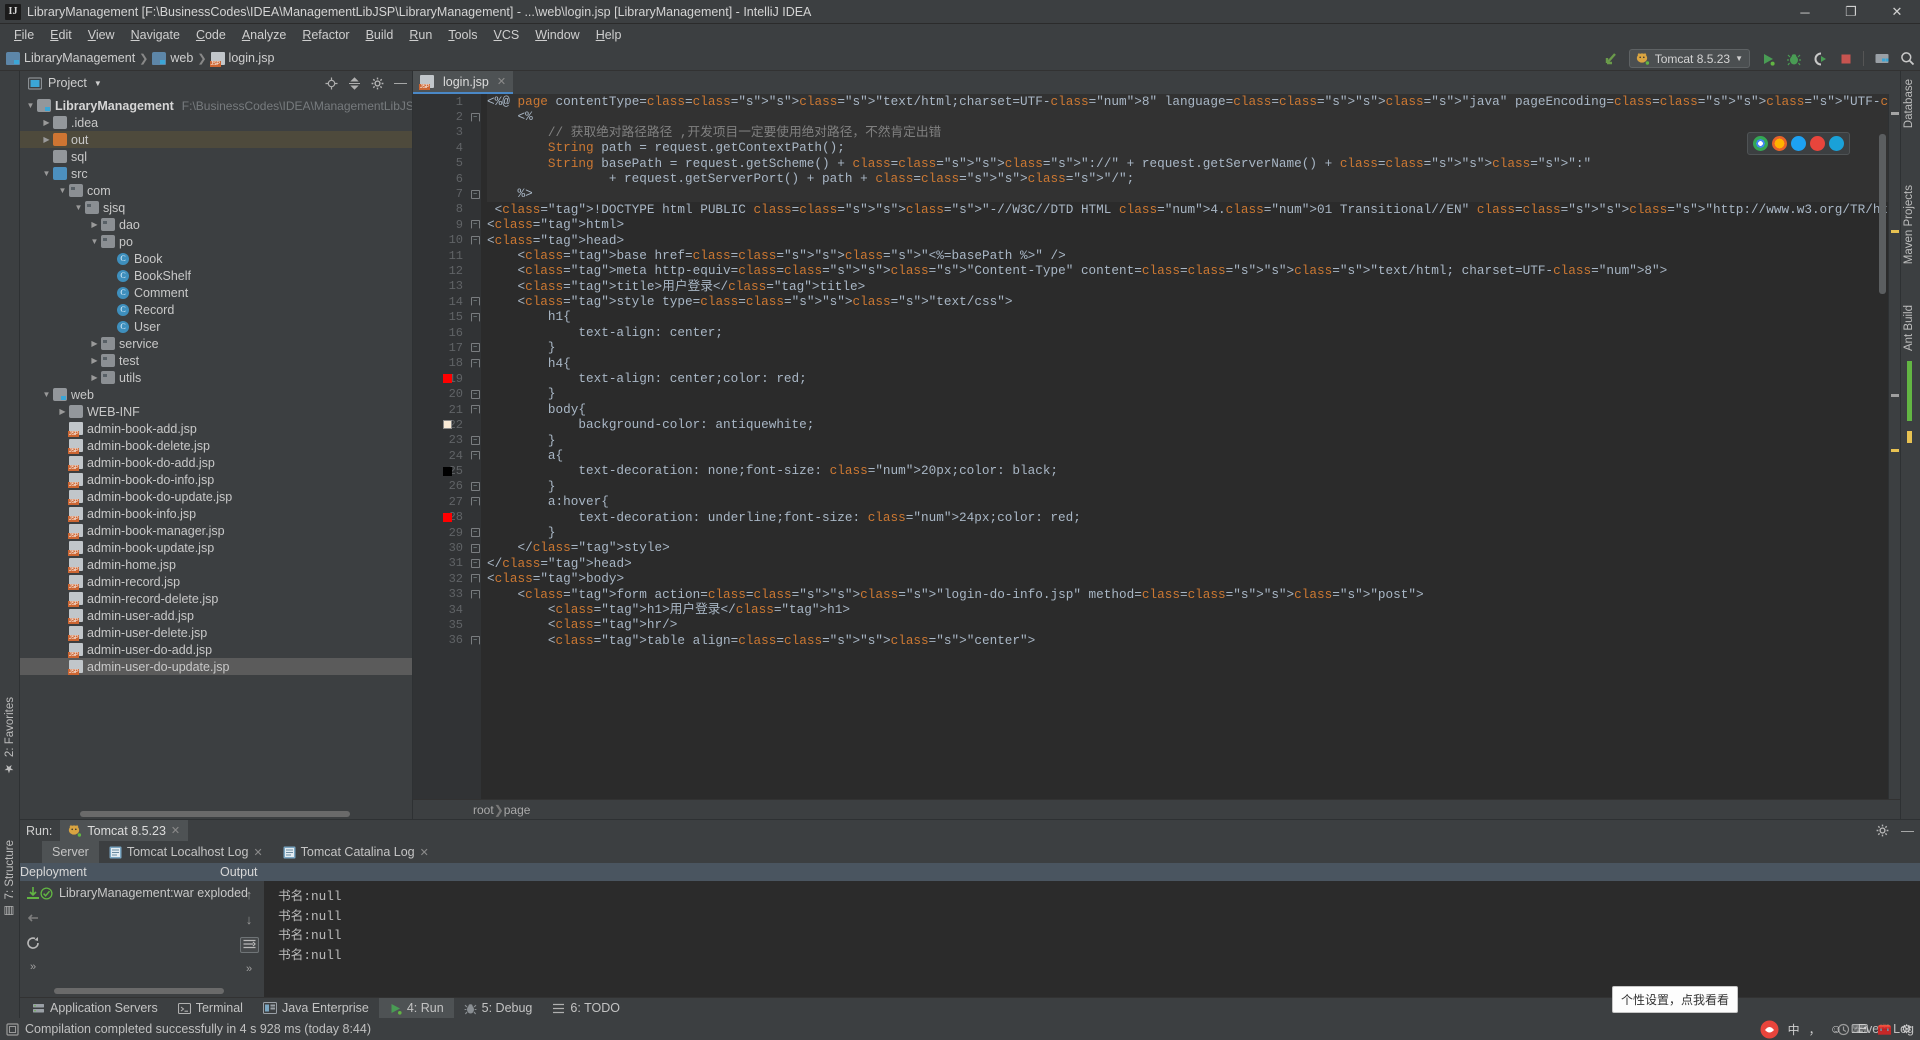 The image size is (1920, 1040). I want to click on gutter-line-20: 20, so click(441, 393).